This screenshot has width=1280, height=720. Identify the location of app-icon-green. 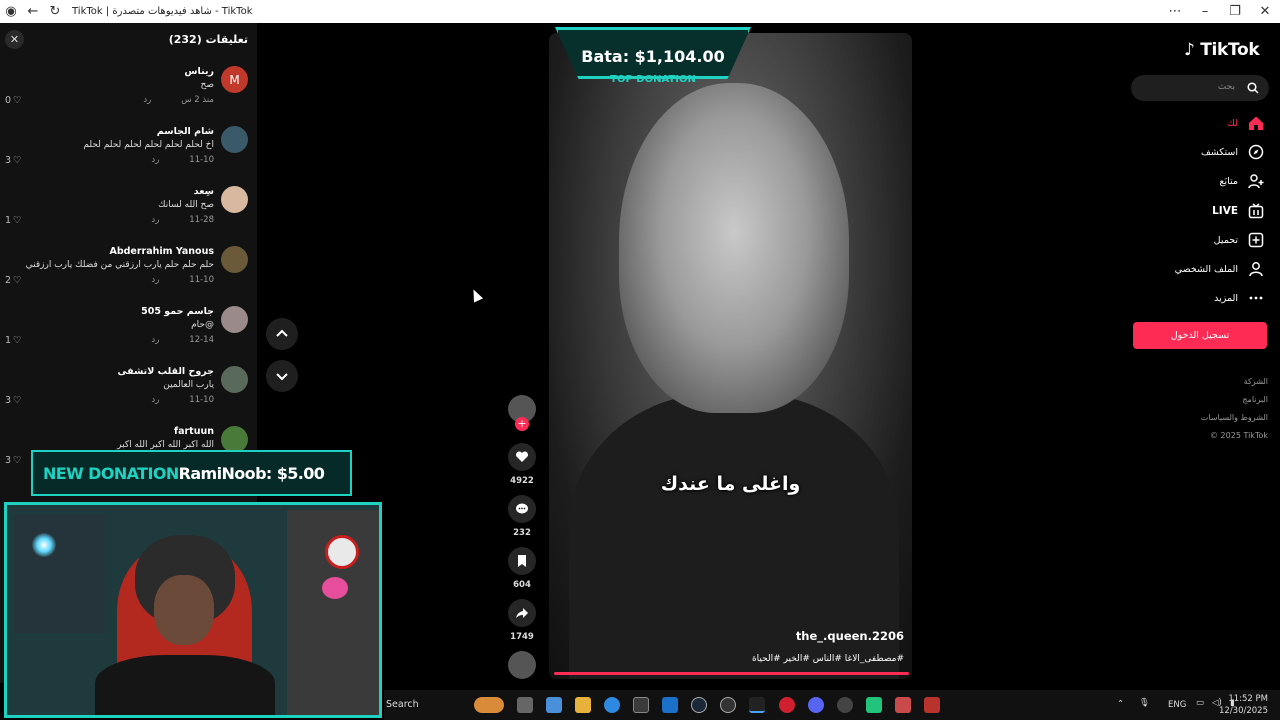
(874, 705).